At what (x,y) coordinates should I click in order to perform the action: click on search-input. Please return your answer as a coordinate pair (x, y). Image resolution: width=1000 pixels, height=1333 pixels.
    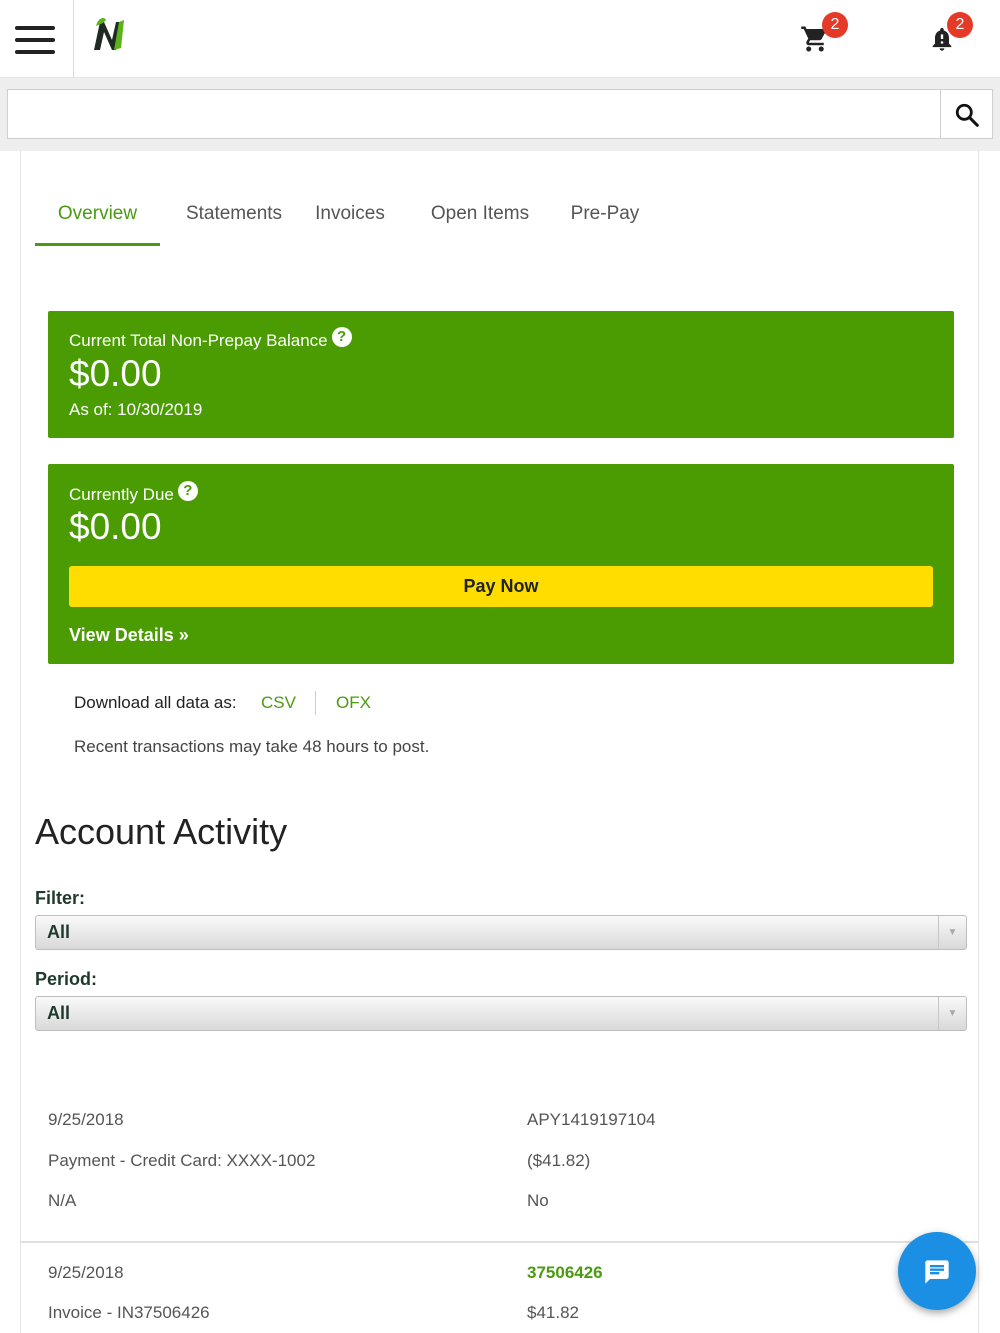
    Looking at the image, I should click on (474, 114).